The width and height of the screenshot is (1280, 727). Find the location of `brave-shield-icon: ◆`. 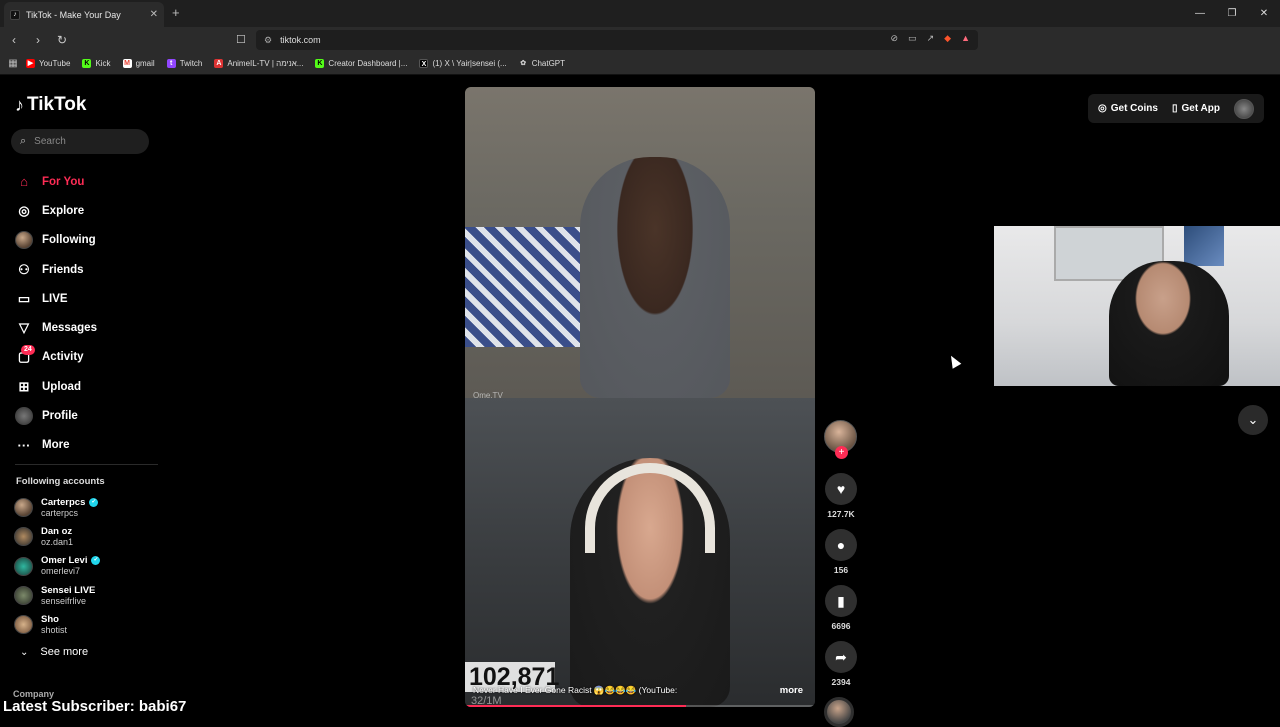

brave-shield-icon: ◆ is located at coordinates (947, 38).